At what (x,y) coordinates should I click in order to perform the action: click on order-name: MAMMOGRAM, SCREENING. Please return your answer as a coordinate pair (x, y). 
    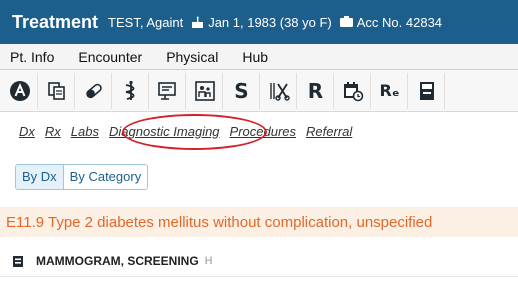
    Looking at the image, I should click on (117, 261).